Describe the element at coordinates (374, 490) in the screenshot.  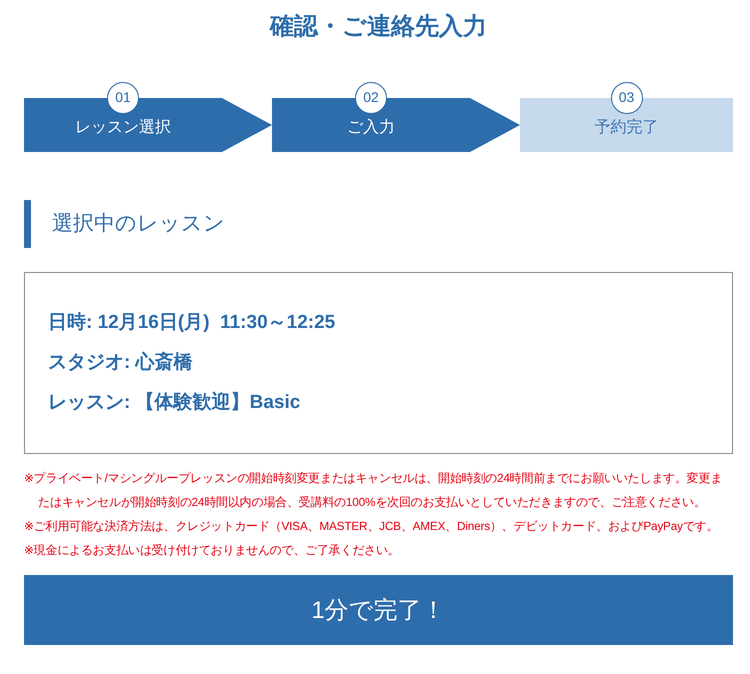
I see `notice-text: ※プライベート/マシングループレッスンの開始時刻変更またはキャンセルは、開始時刻の24時間前までにお願いいたします。変更またはキャンセルが開始時刻の24時間以内の場合、受講料の100%を次回のお支払いとしていただきますので、ご注意ください。` at that location.